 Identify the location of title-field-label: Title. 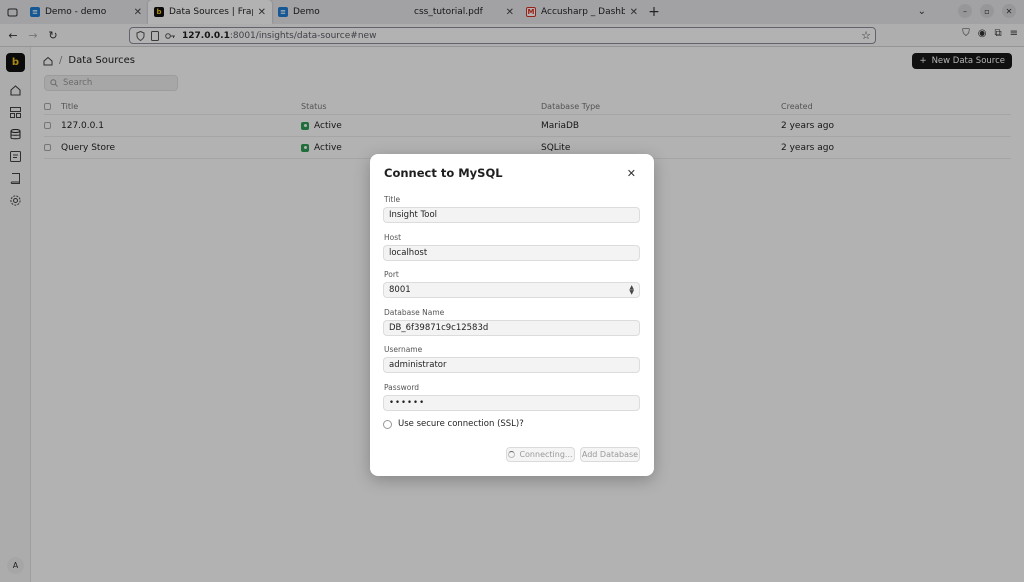
(392, 199).